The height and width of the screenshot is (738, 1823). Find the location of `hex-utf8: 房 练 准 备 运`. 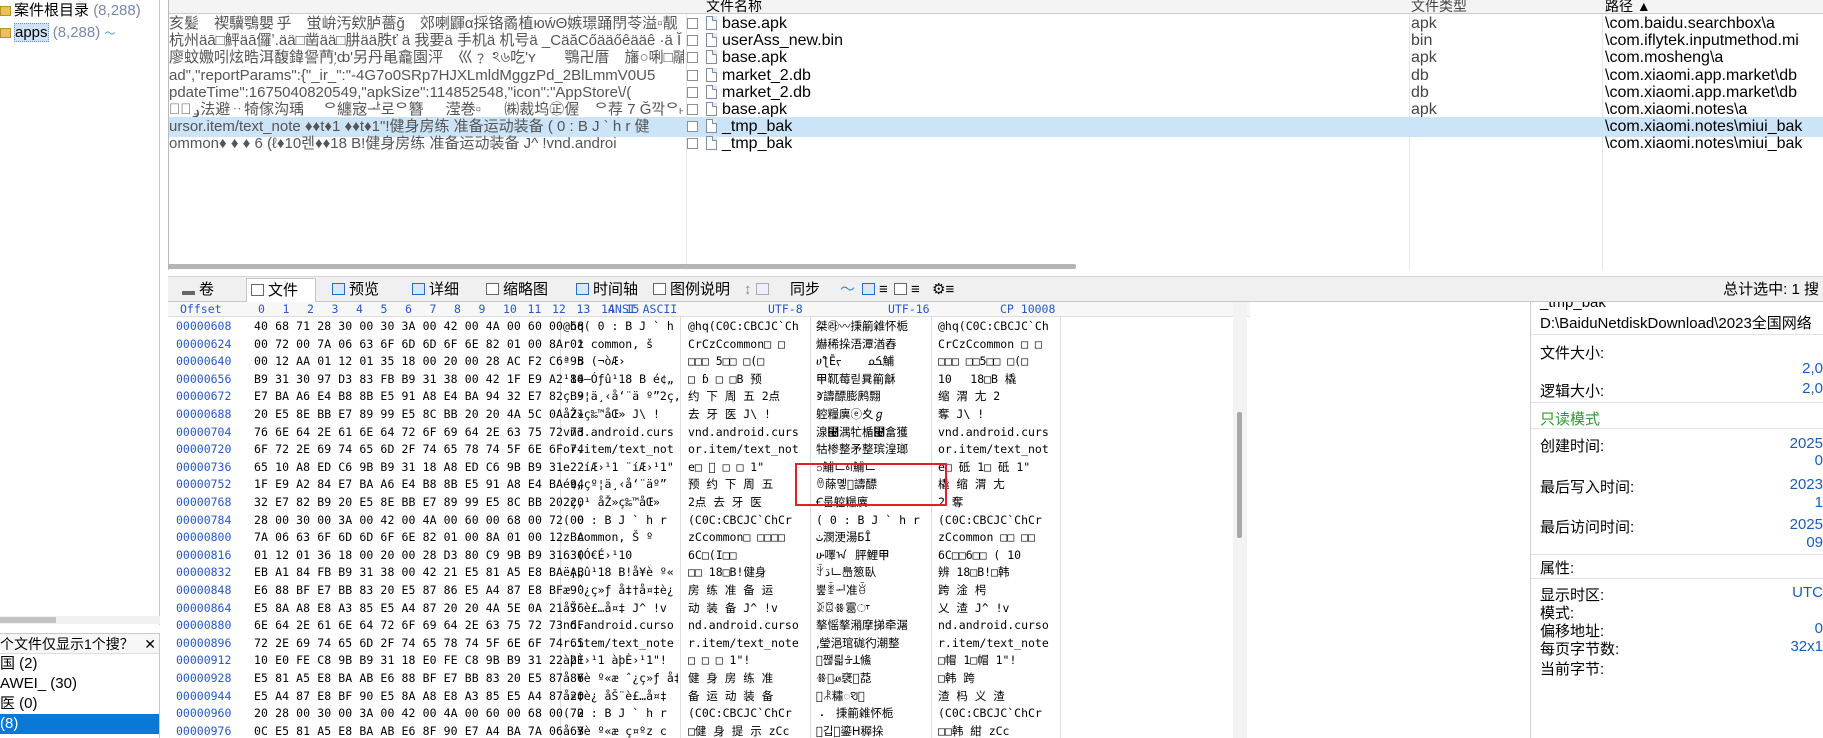

hex-utf8: 房 练 准 备 运 is located at coordinates (731, 590).